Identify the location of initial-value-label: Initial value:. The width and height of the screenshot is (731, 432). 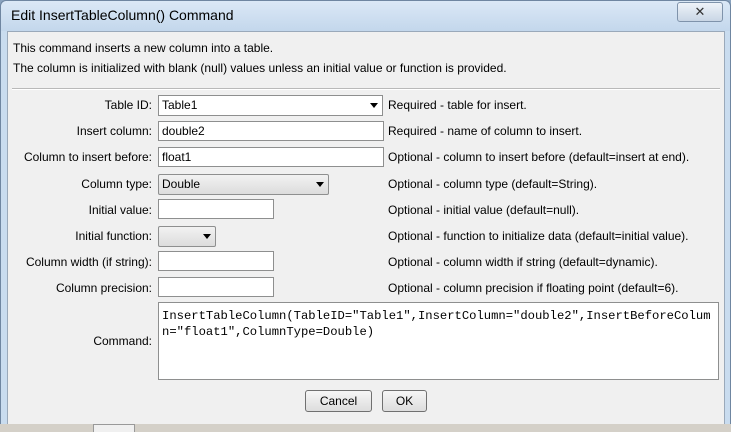
(120, 210).